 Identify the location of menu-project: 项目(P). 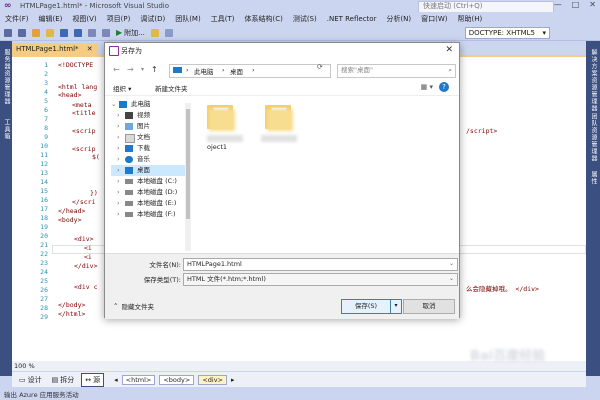
(119, 19).